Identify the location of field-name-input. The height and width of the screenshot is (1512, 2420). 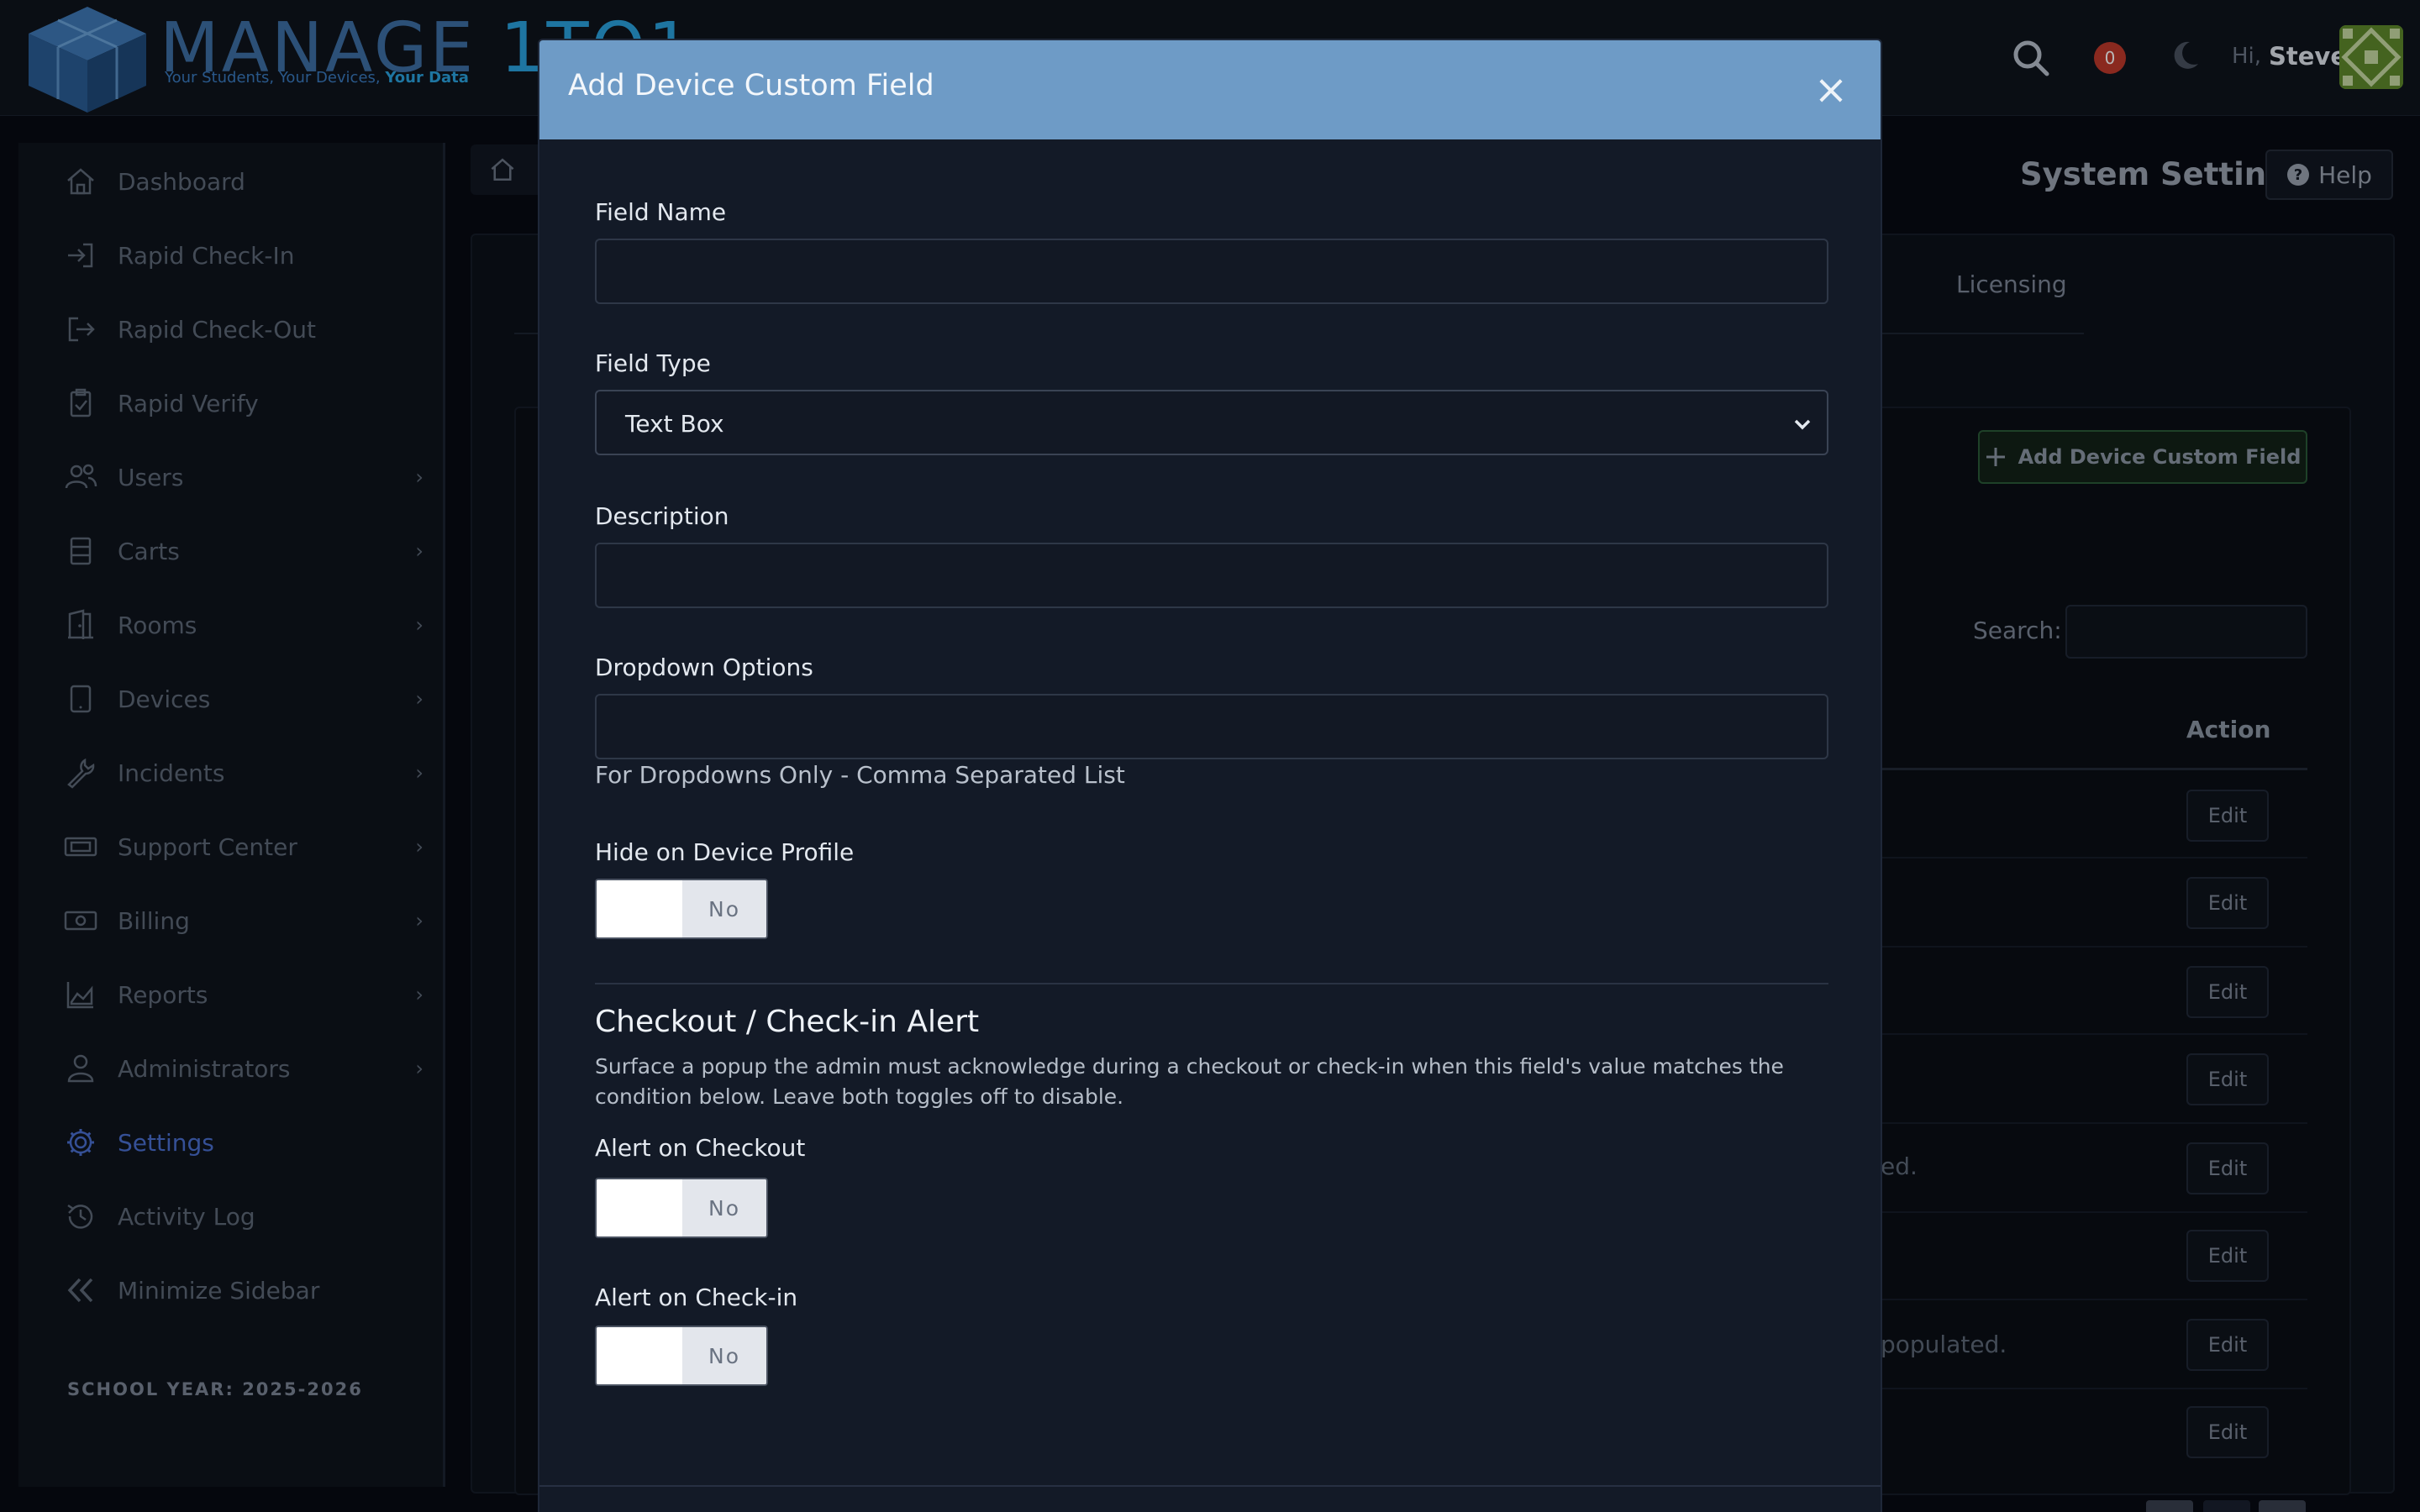
(1211, 271).